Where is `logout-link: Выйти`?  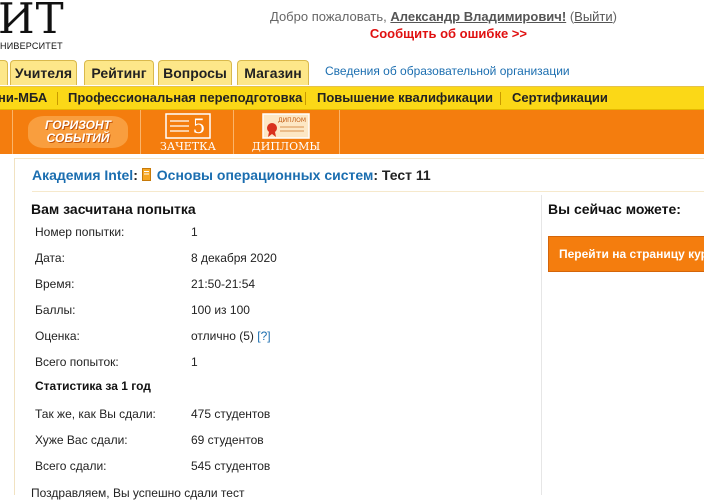 logout-link: Выйти is located at coordinates (593, 16).